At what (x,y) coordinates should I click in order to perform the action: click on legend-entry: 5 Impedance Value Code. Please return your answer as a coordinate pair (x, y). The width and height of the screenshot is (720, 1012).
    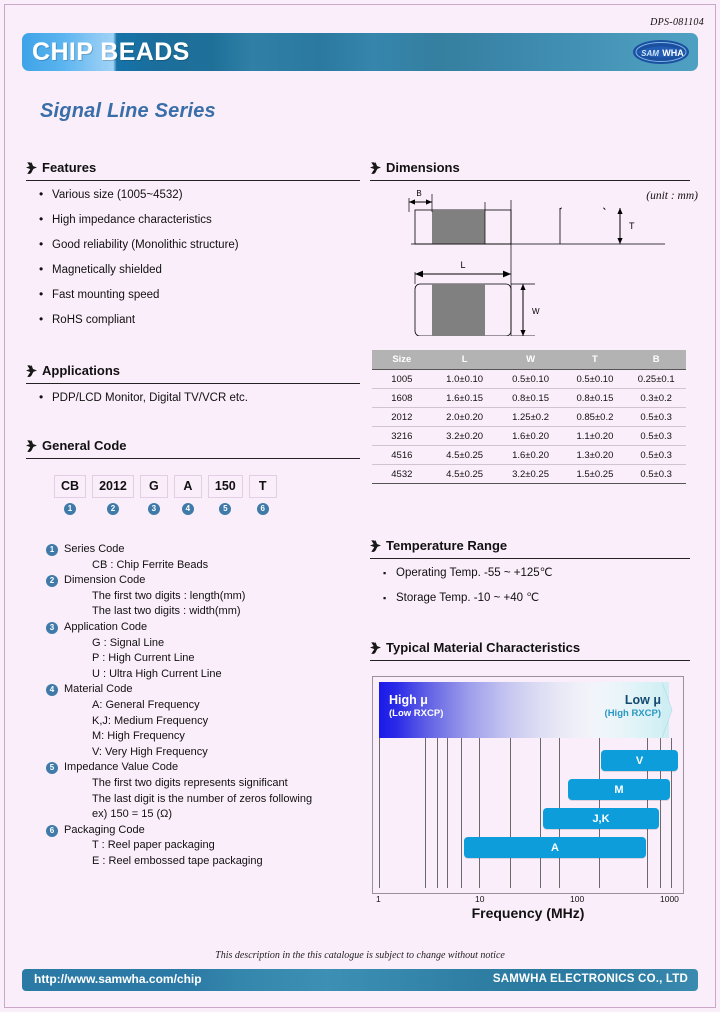
    Looking at the image, I should click on (179, 768).